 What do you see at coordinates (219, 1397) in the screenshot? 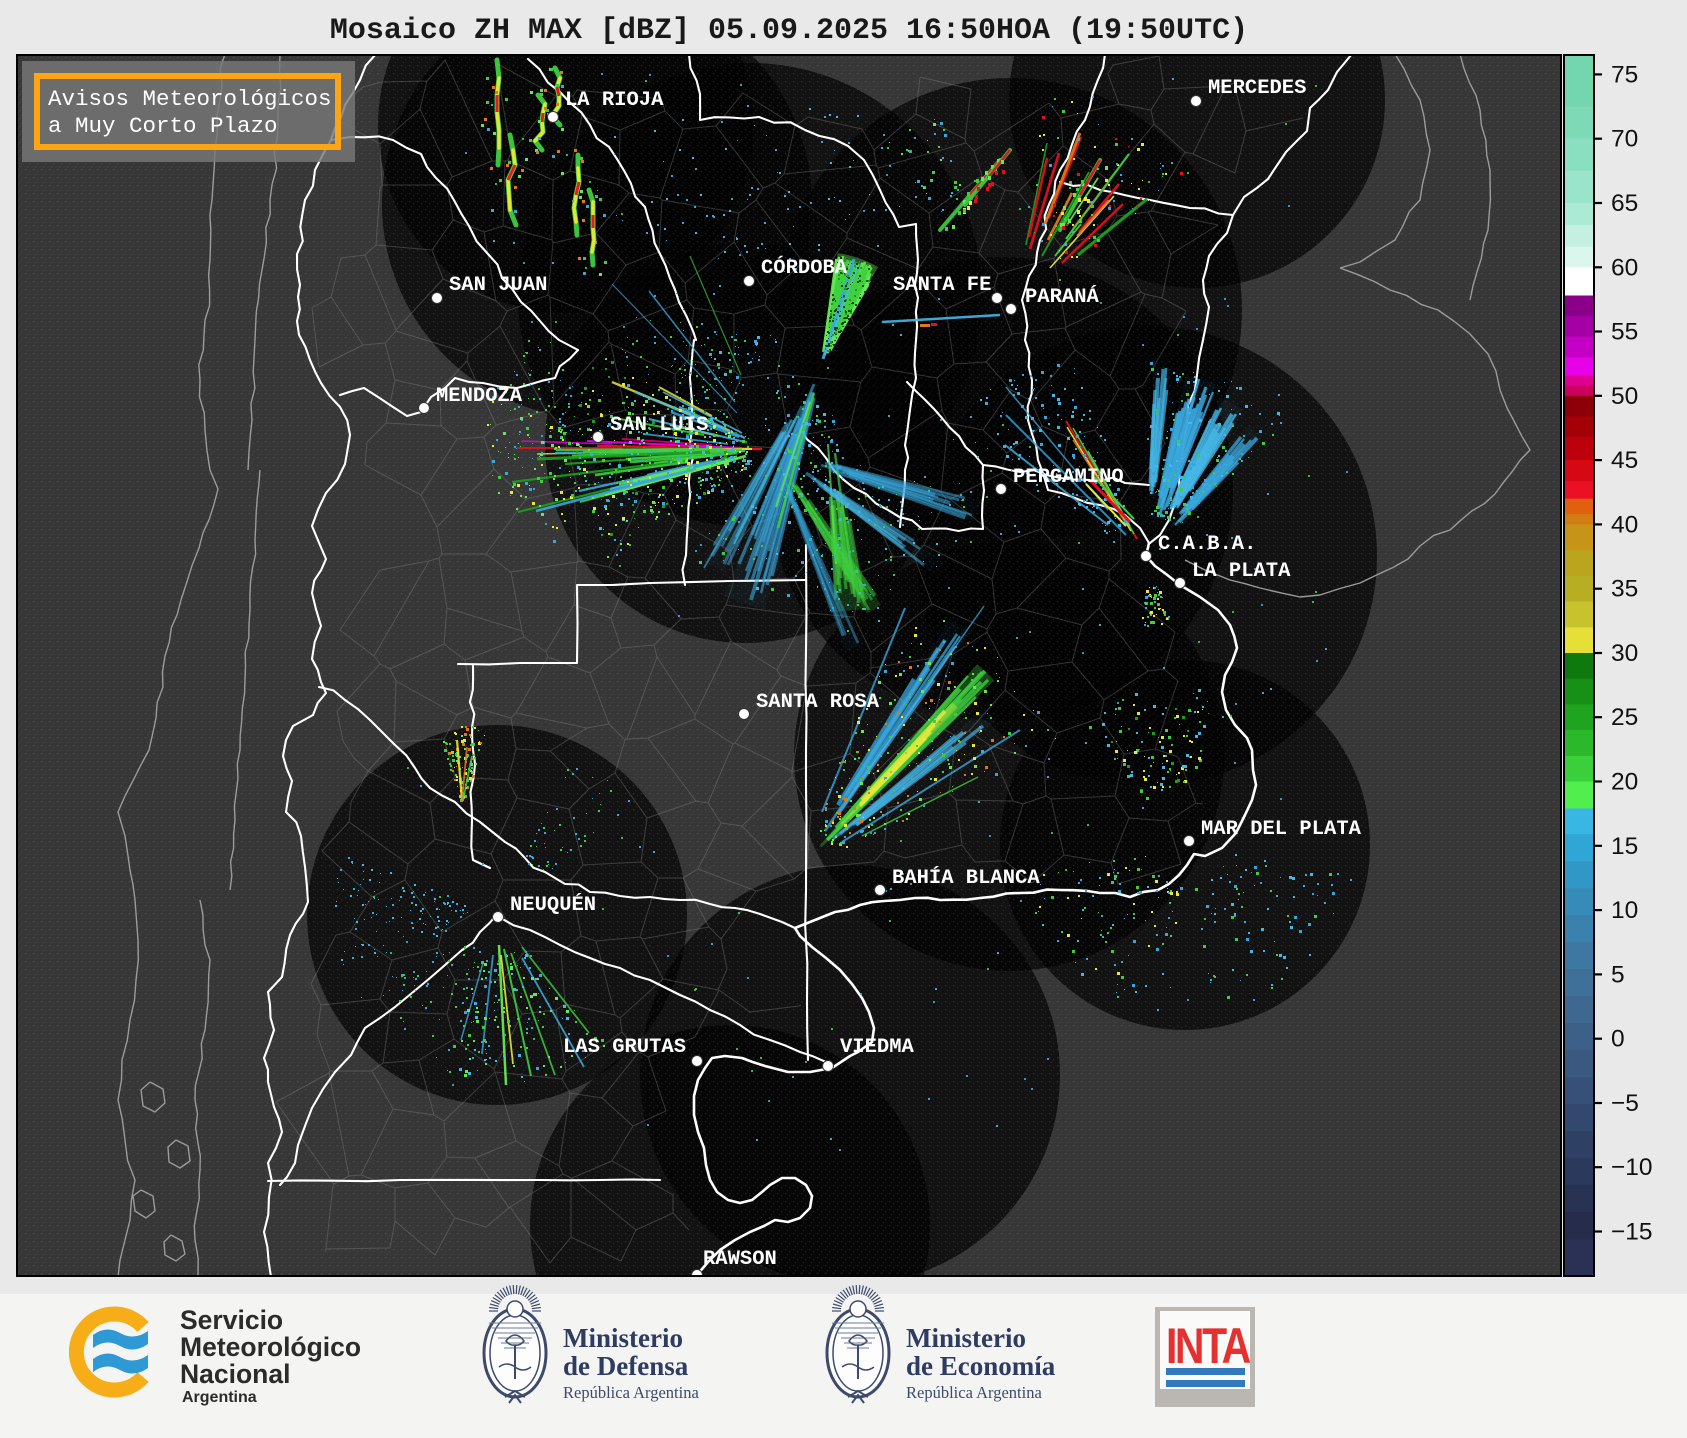
I see `svg-text: Argentina` at bounding box center [219, 1397].